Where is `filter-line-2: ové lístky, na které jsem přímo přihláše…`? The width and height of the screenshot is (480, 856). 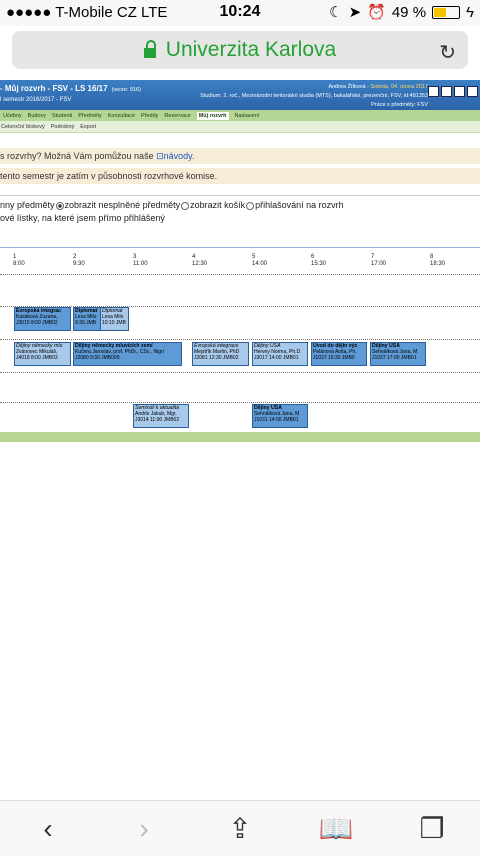 filter-line-2: ové lístky, na které jsem přímo přihláše… is located at coordinates (82, 218).